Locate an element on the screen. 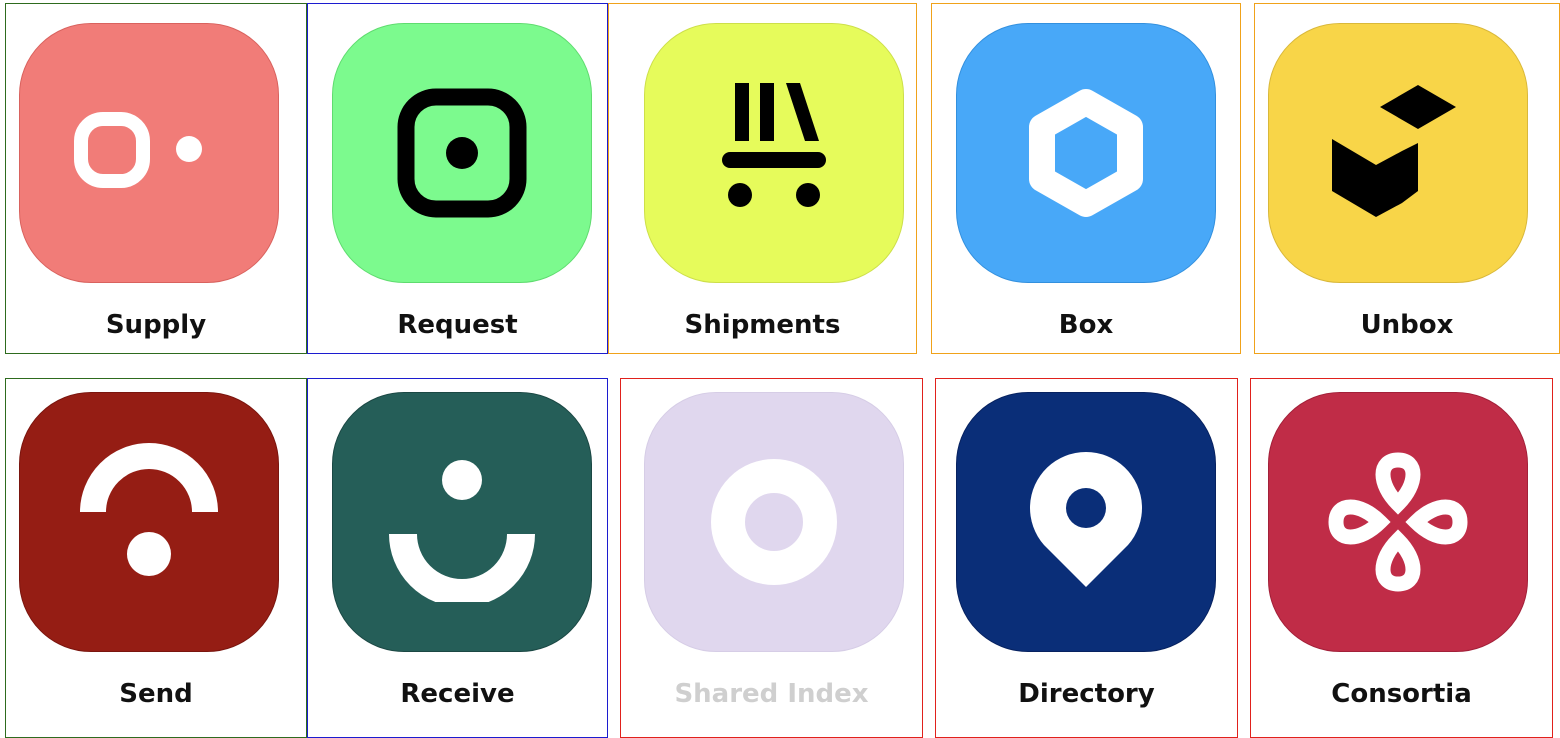  app-tile-request: Request is located at coordinates (457, 178).